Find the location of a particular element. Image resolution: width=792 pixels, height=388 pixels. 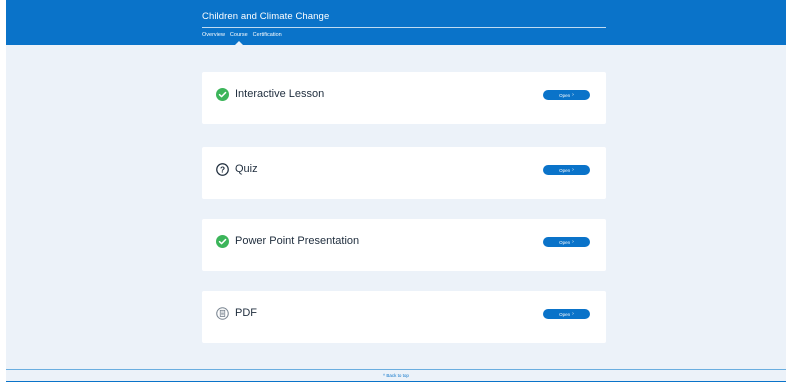

back-to-top-link: ^ Back to top is located at coordinates (396, 375).